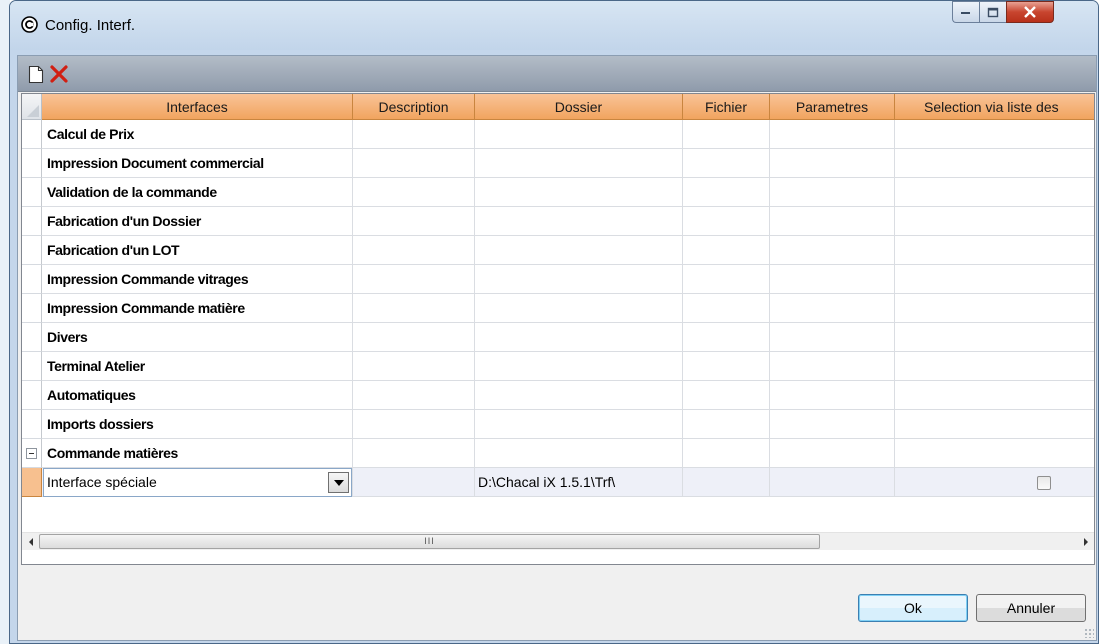  Describe the element at coordinates (558, 395) in the screenshot. I see `group-row: Automatiques` at that location.